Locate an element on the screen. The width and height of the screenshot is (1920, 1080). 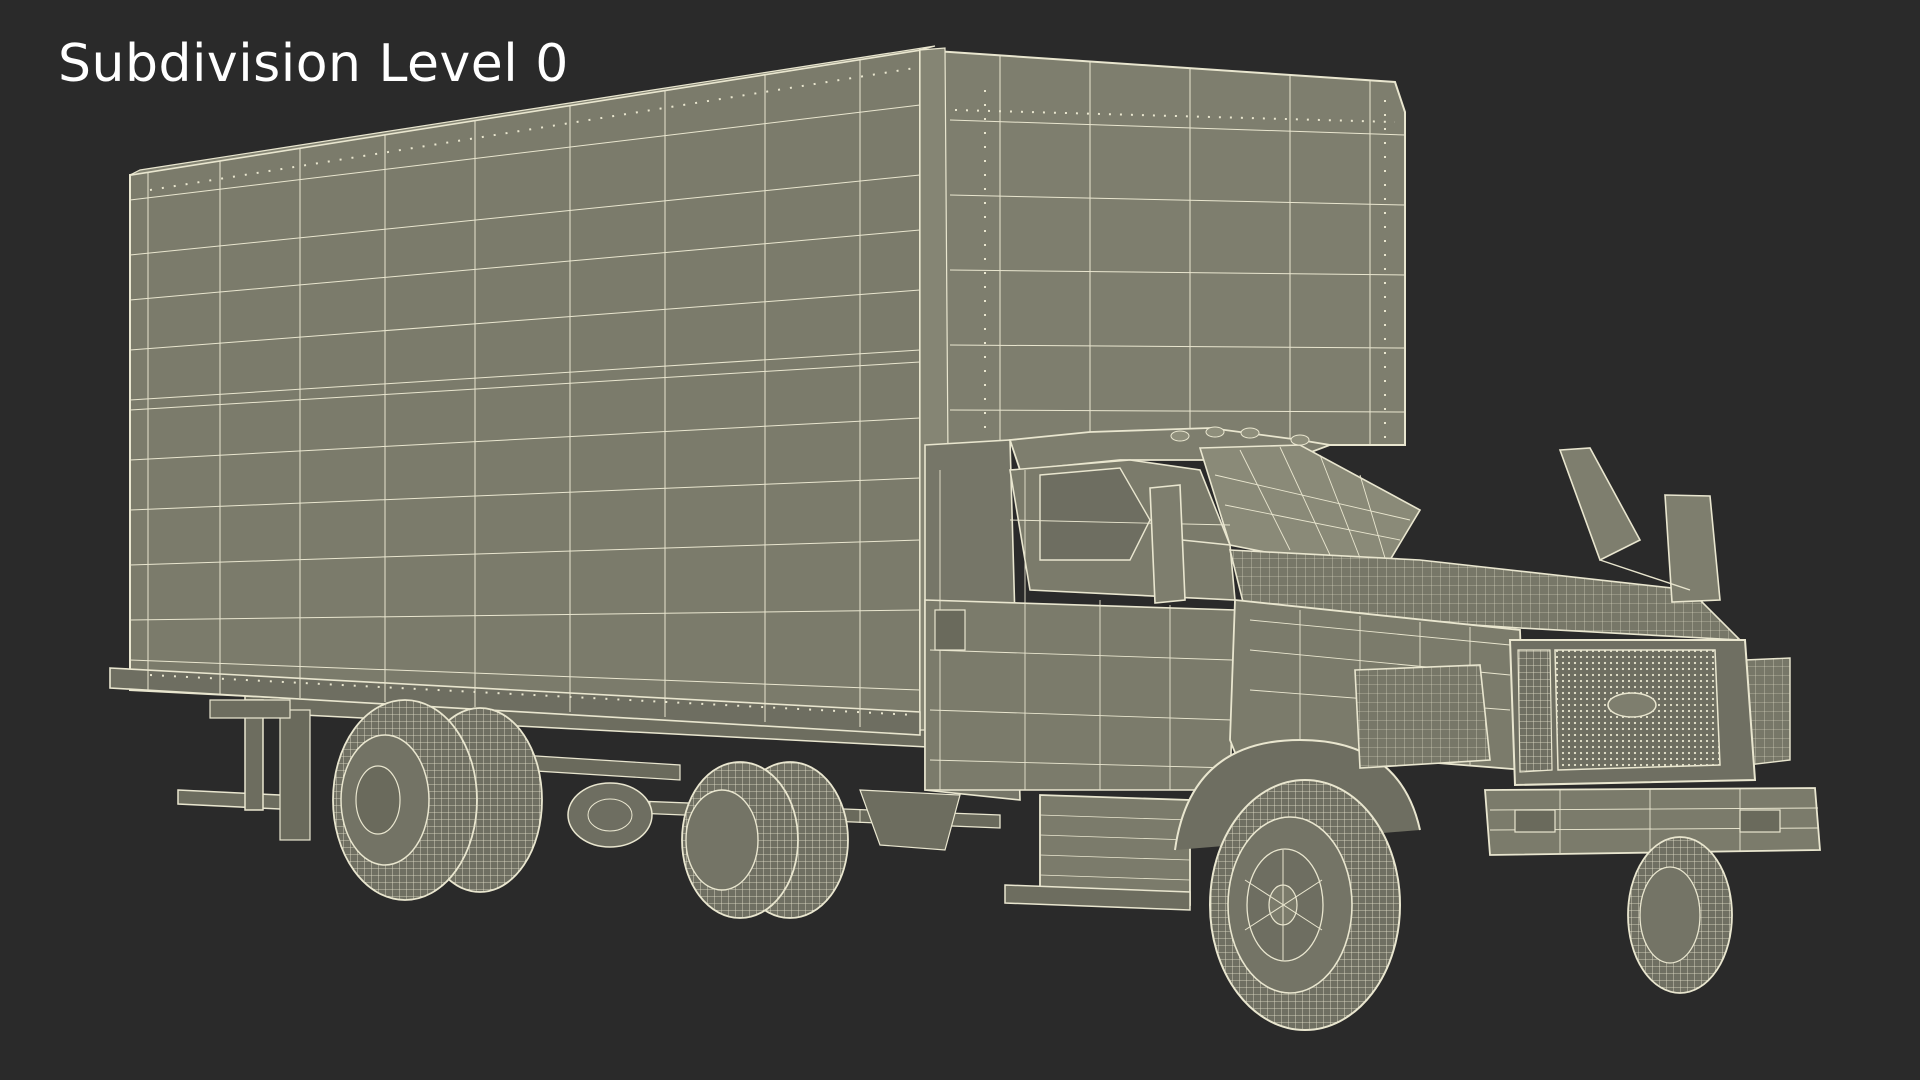
front-wheel-far is located at coordinates (1680, 915).